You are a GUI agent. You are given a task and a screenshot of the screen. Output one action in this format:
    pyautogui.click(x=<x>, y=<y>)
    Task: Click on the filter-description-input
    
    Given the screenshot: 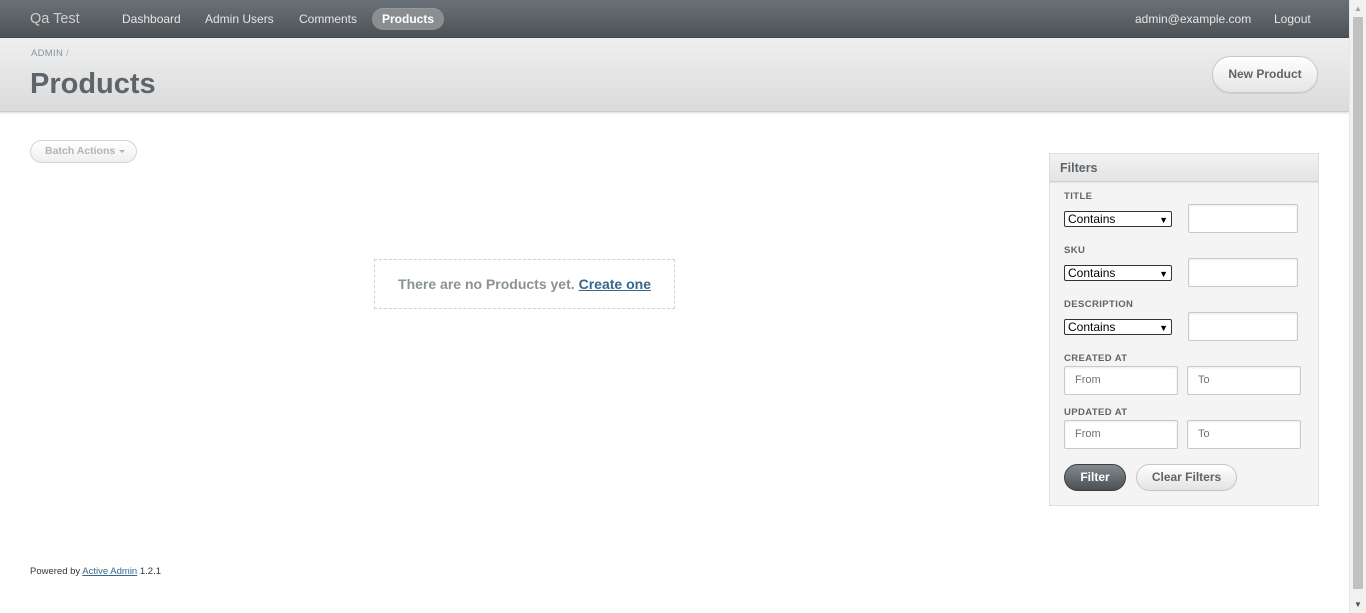 What is the action you would take?
    pyautogui.click(x=1243, y=326)
    